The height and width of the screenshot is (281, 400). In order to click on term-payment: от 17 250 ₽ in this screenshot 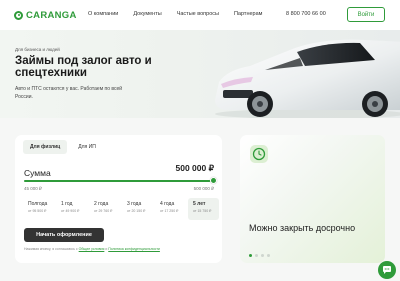, I will do `click(169, 211)`.